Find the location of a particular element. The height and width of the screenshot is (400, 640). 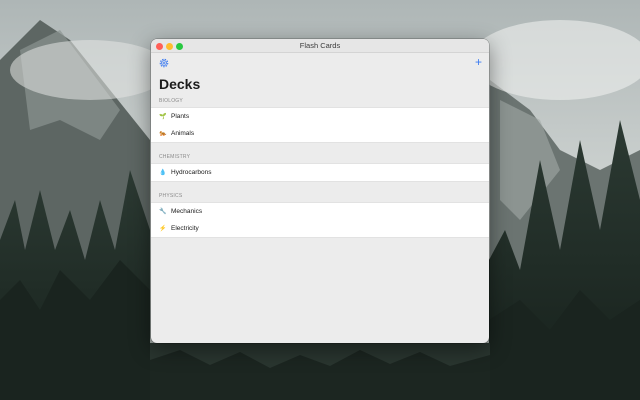

deck-row-mechanics: 🔧 Mechanics is located at coordinates (320, 211).